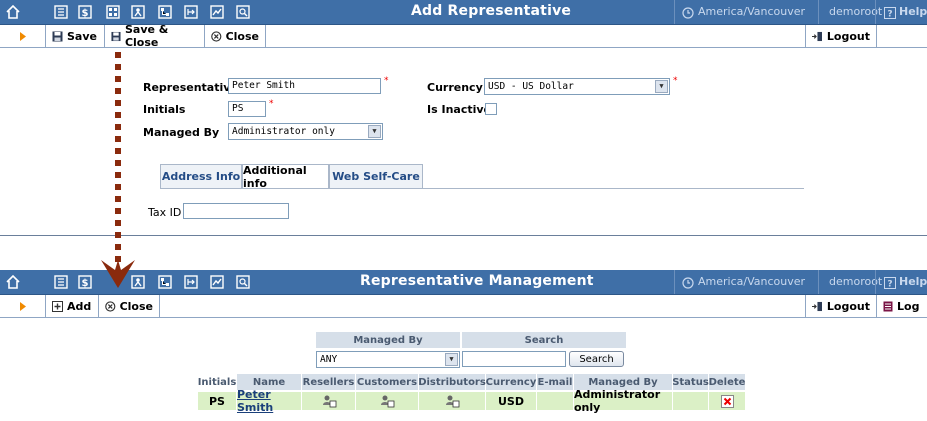  What do you see at coordinates (165, 212) in the screenshot?
I see `tax-id-label: Tax ID` at bounding box center [165, 212].